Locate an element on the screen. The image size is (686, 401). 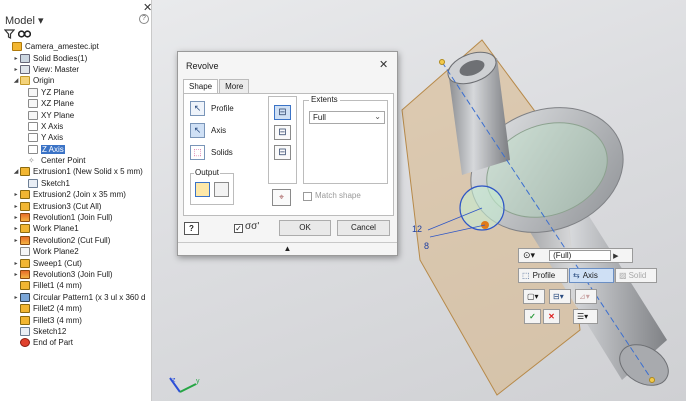
tree-item-label: Fillet3 (4 mm) is located at coordinates (57, 320).